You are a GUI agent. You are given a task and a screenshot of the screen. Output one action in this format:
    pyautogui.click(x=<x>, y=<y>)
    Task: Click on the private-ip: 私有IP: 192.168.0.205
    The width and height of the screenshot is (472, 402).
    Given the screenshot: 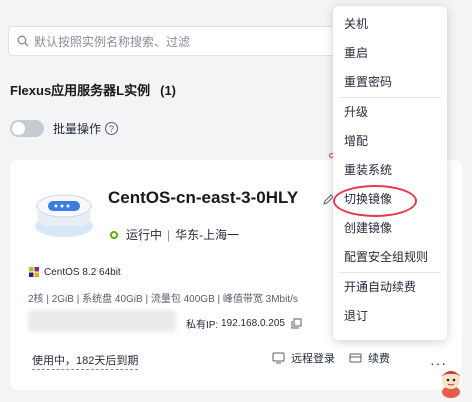 What is the action you would take?
    pyautogui.click(x=244, y=323)
    